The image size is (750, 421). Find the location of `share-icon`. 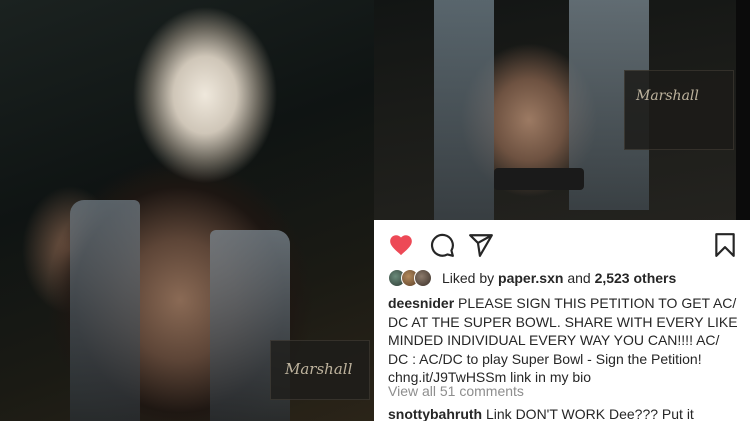

share-icon is located at coordinates (481, 245).